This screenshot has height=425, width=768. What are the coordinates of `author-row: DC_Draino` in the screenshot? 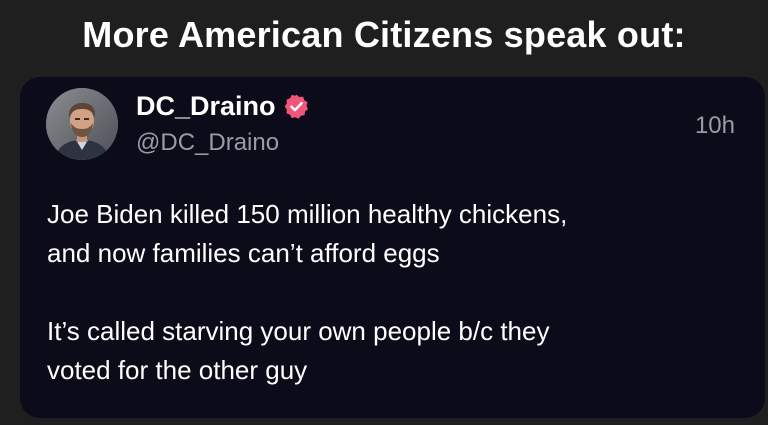 It's located at (223, 106).